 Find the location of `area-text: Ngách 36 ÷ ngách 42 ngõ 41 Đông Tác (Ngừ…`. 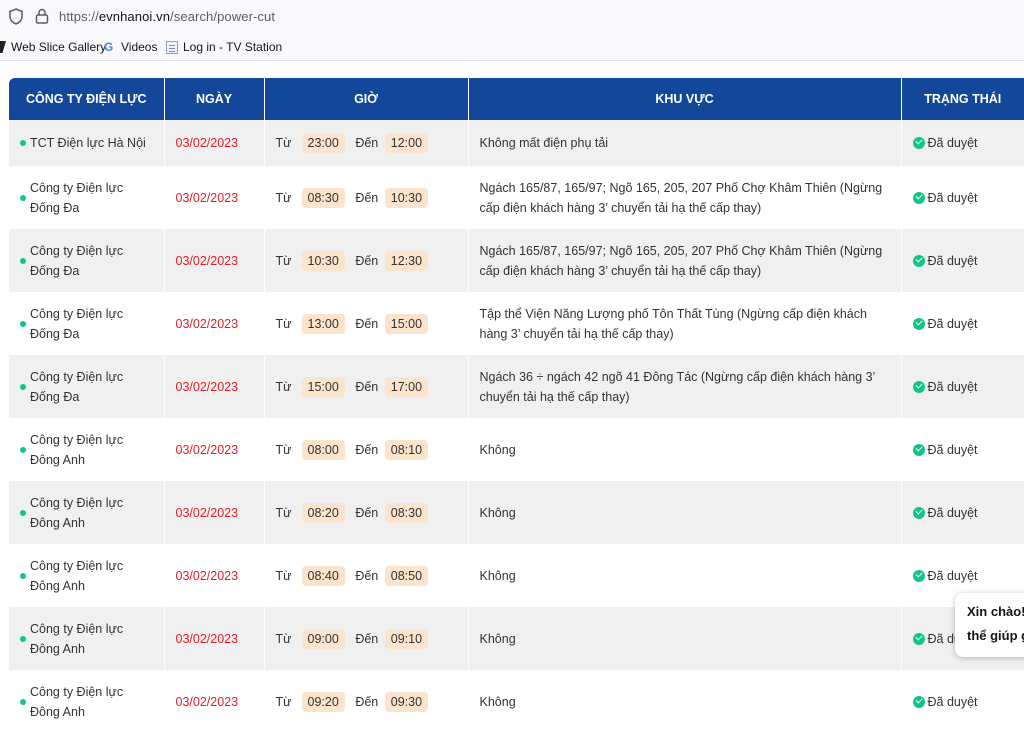

area-text: Ngách 36 ÷ ngách 42 ngõ 41 Đông Tác (Ngừ… is located at coordinates (677, 386).